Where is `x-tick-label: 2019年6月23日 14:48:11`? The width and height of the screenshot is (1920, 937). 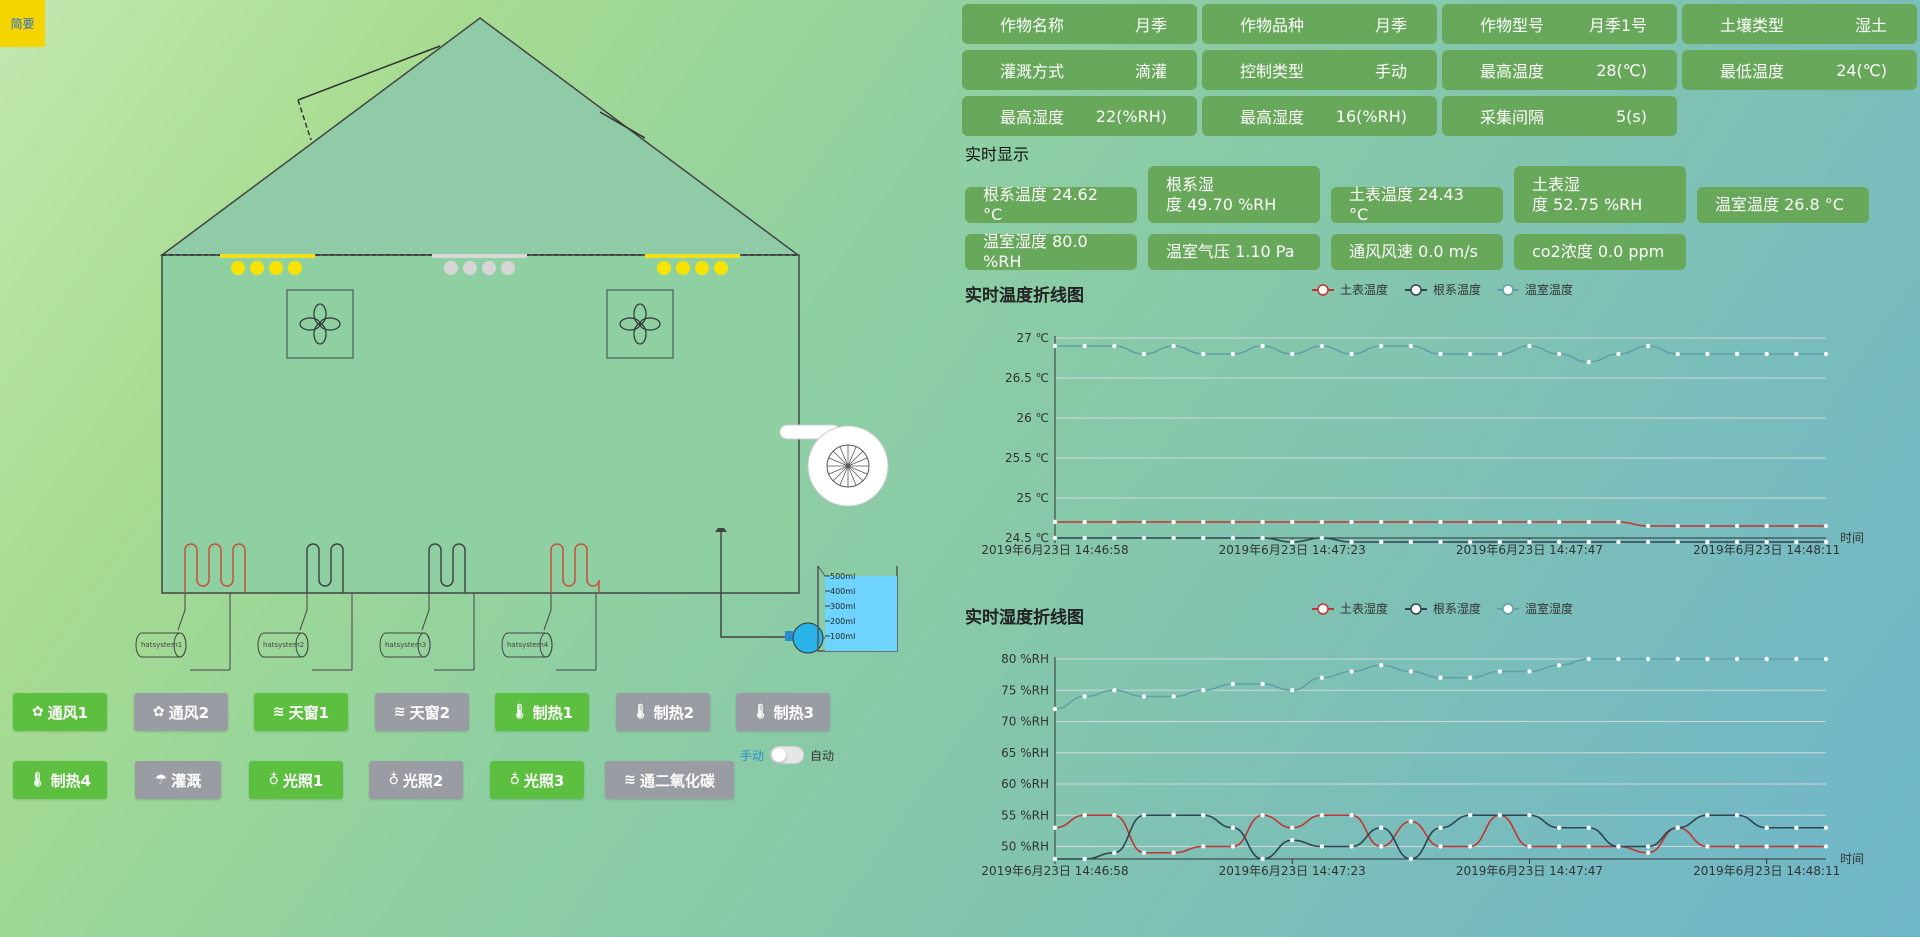
x-tick-label: 2019年6月23日 14:48:11 is located at coordinates (1766, 871).